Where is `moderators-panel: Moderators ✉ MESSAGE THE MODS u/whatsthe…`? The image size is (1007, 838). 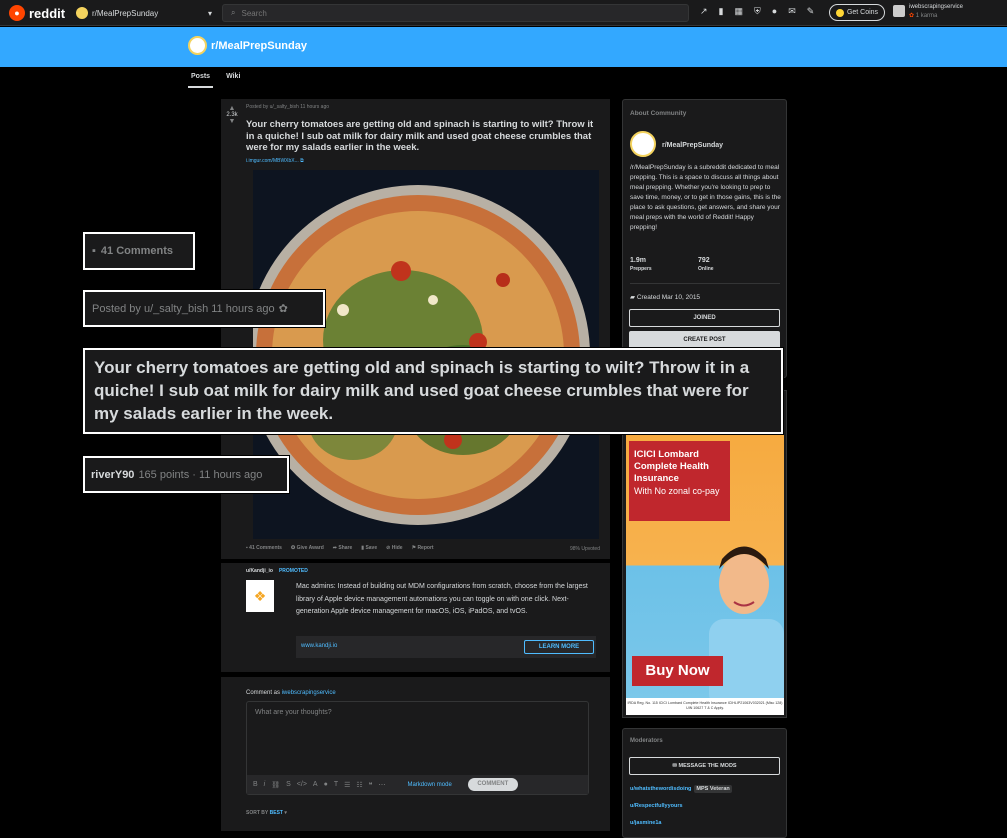 moderators-panel: Moderators ✉ MESSAGE THE MODS u/whatsthe… is located at coordinates (704, 783).